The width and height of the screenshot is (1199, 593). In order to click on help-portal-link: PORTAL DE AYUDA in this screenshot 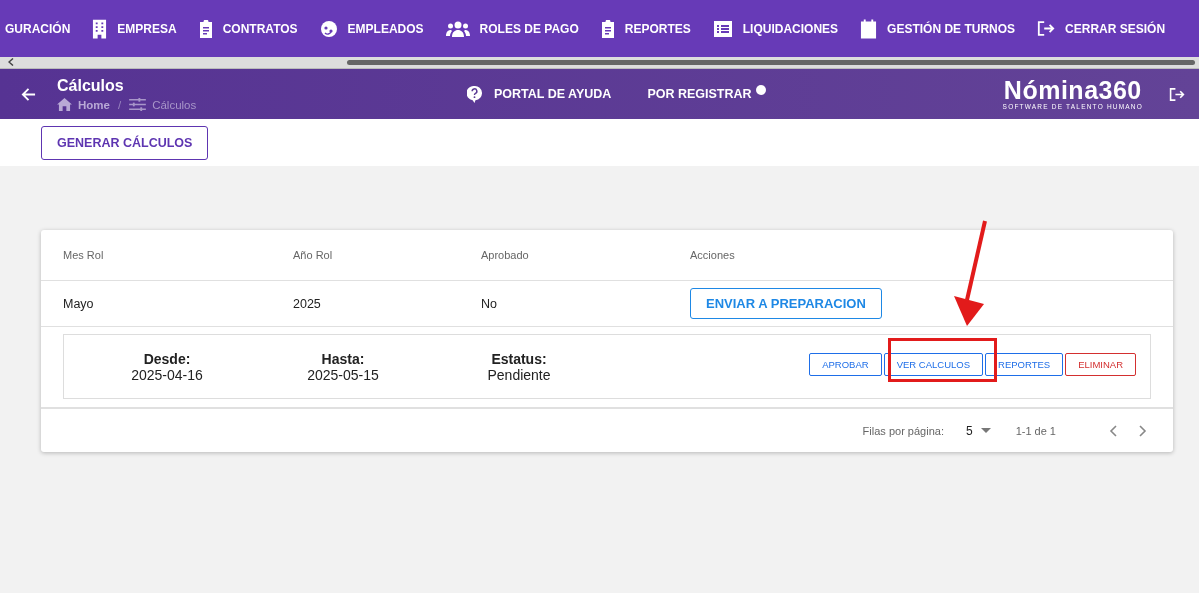, I will do `click(539, 94)`.